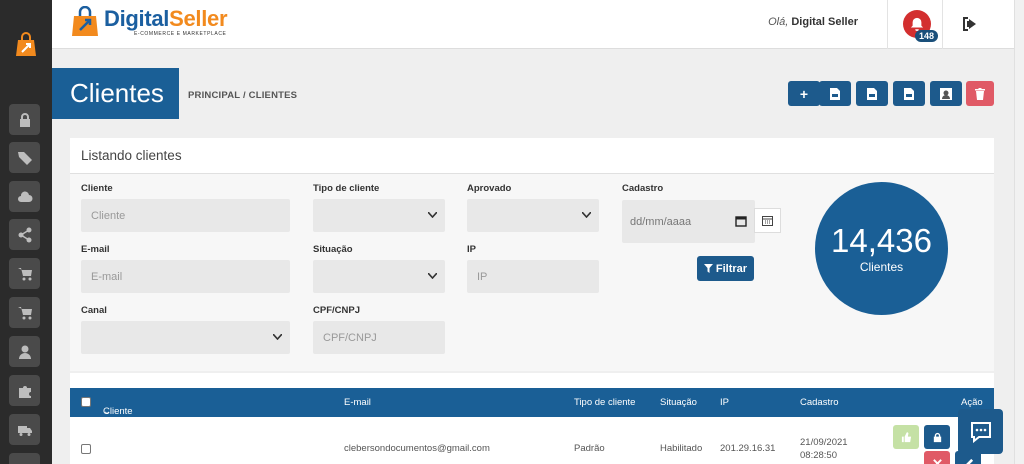 This screenshot has width=1024, height=464. I want to click on nav-cloud, so click(24, 196).